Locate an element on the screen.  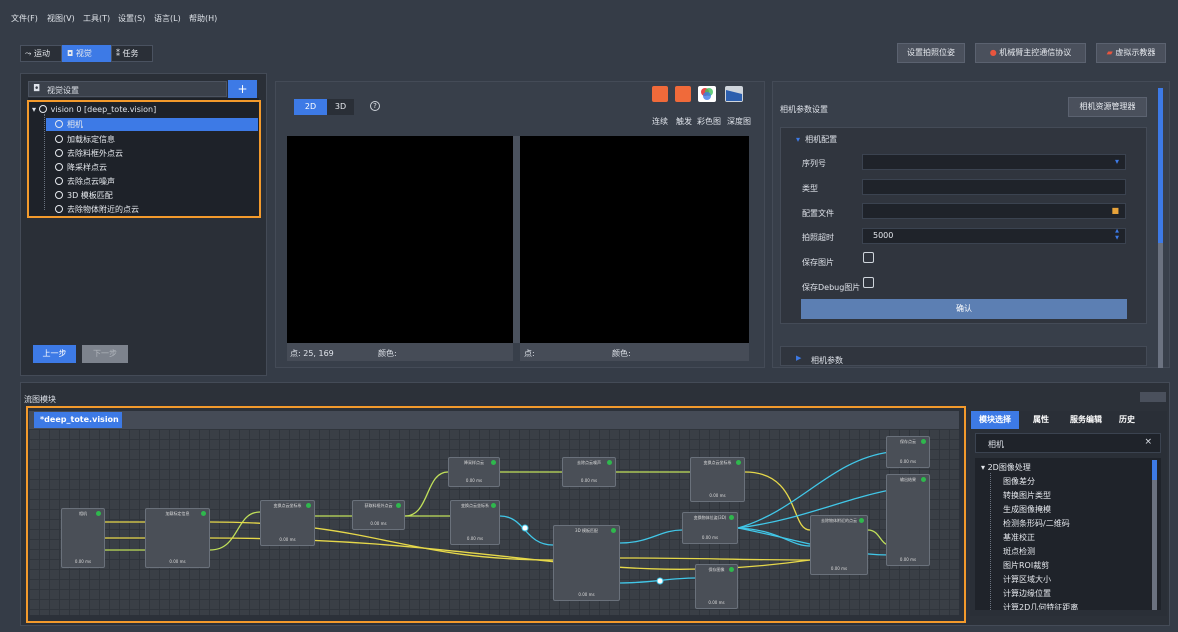
module-item: 计算区域大小 is located at coordinates (1027, 579).